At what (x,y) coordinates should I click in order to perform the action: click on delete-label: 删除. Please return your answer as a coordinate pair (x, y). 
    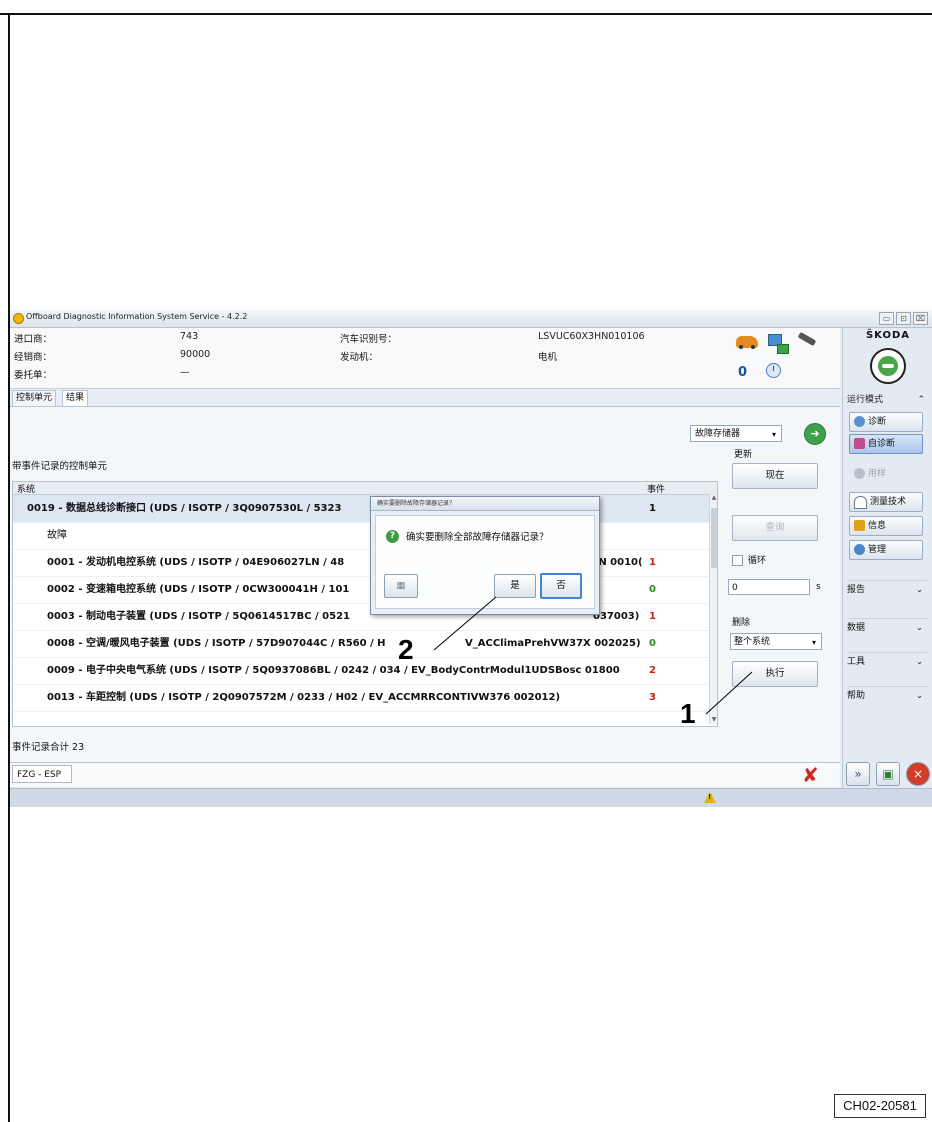
    Looking at the image, I should click on (741, 623).